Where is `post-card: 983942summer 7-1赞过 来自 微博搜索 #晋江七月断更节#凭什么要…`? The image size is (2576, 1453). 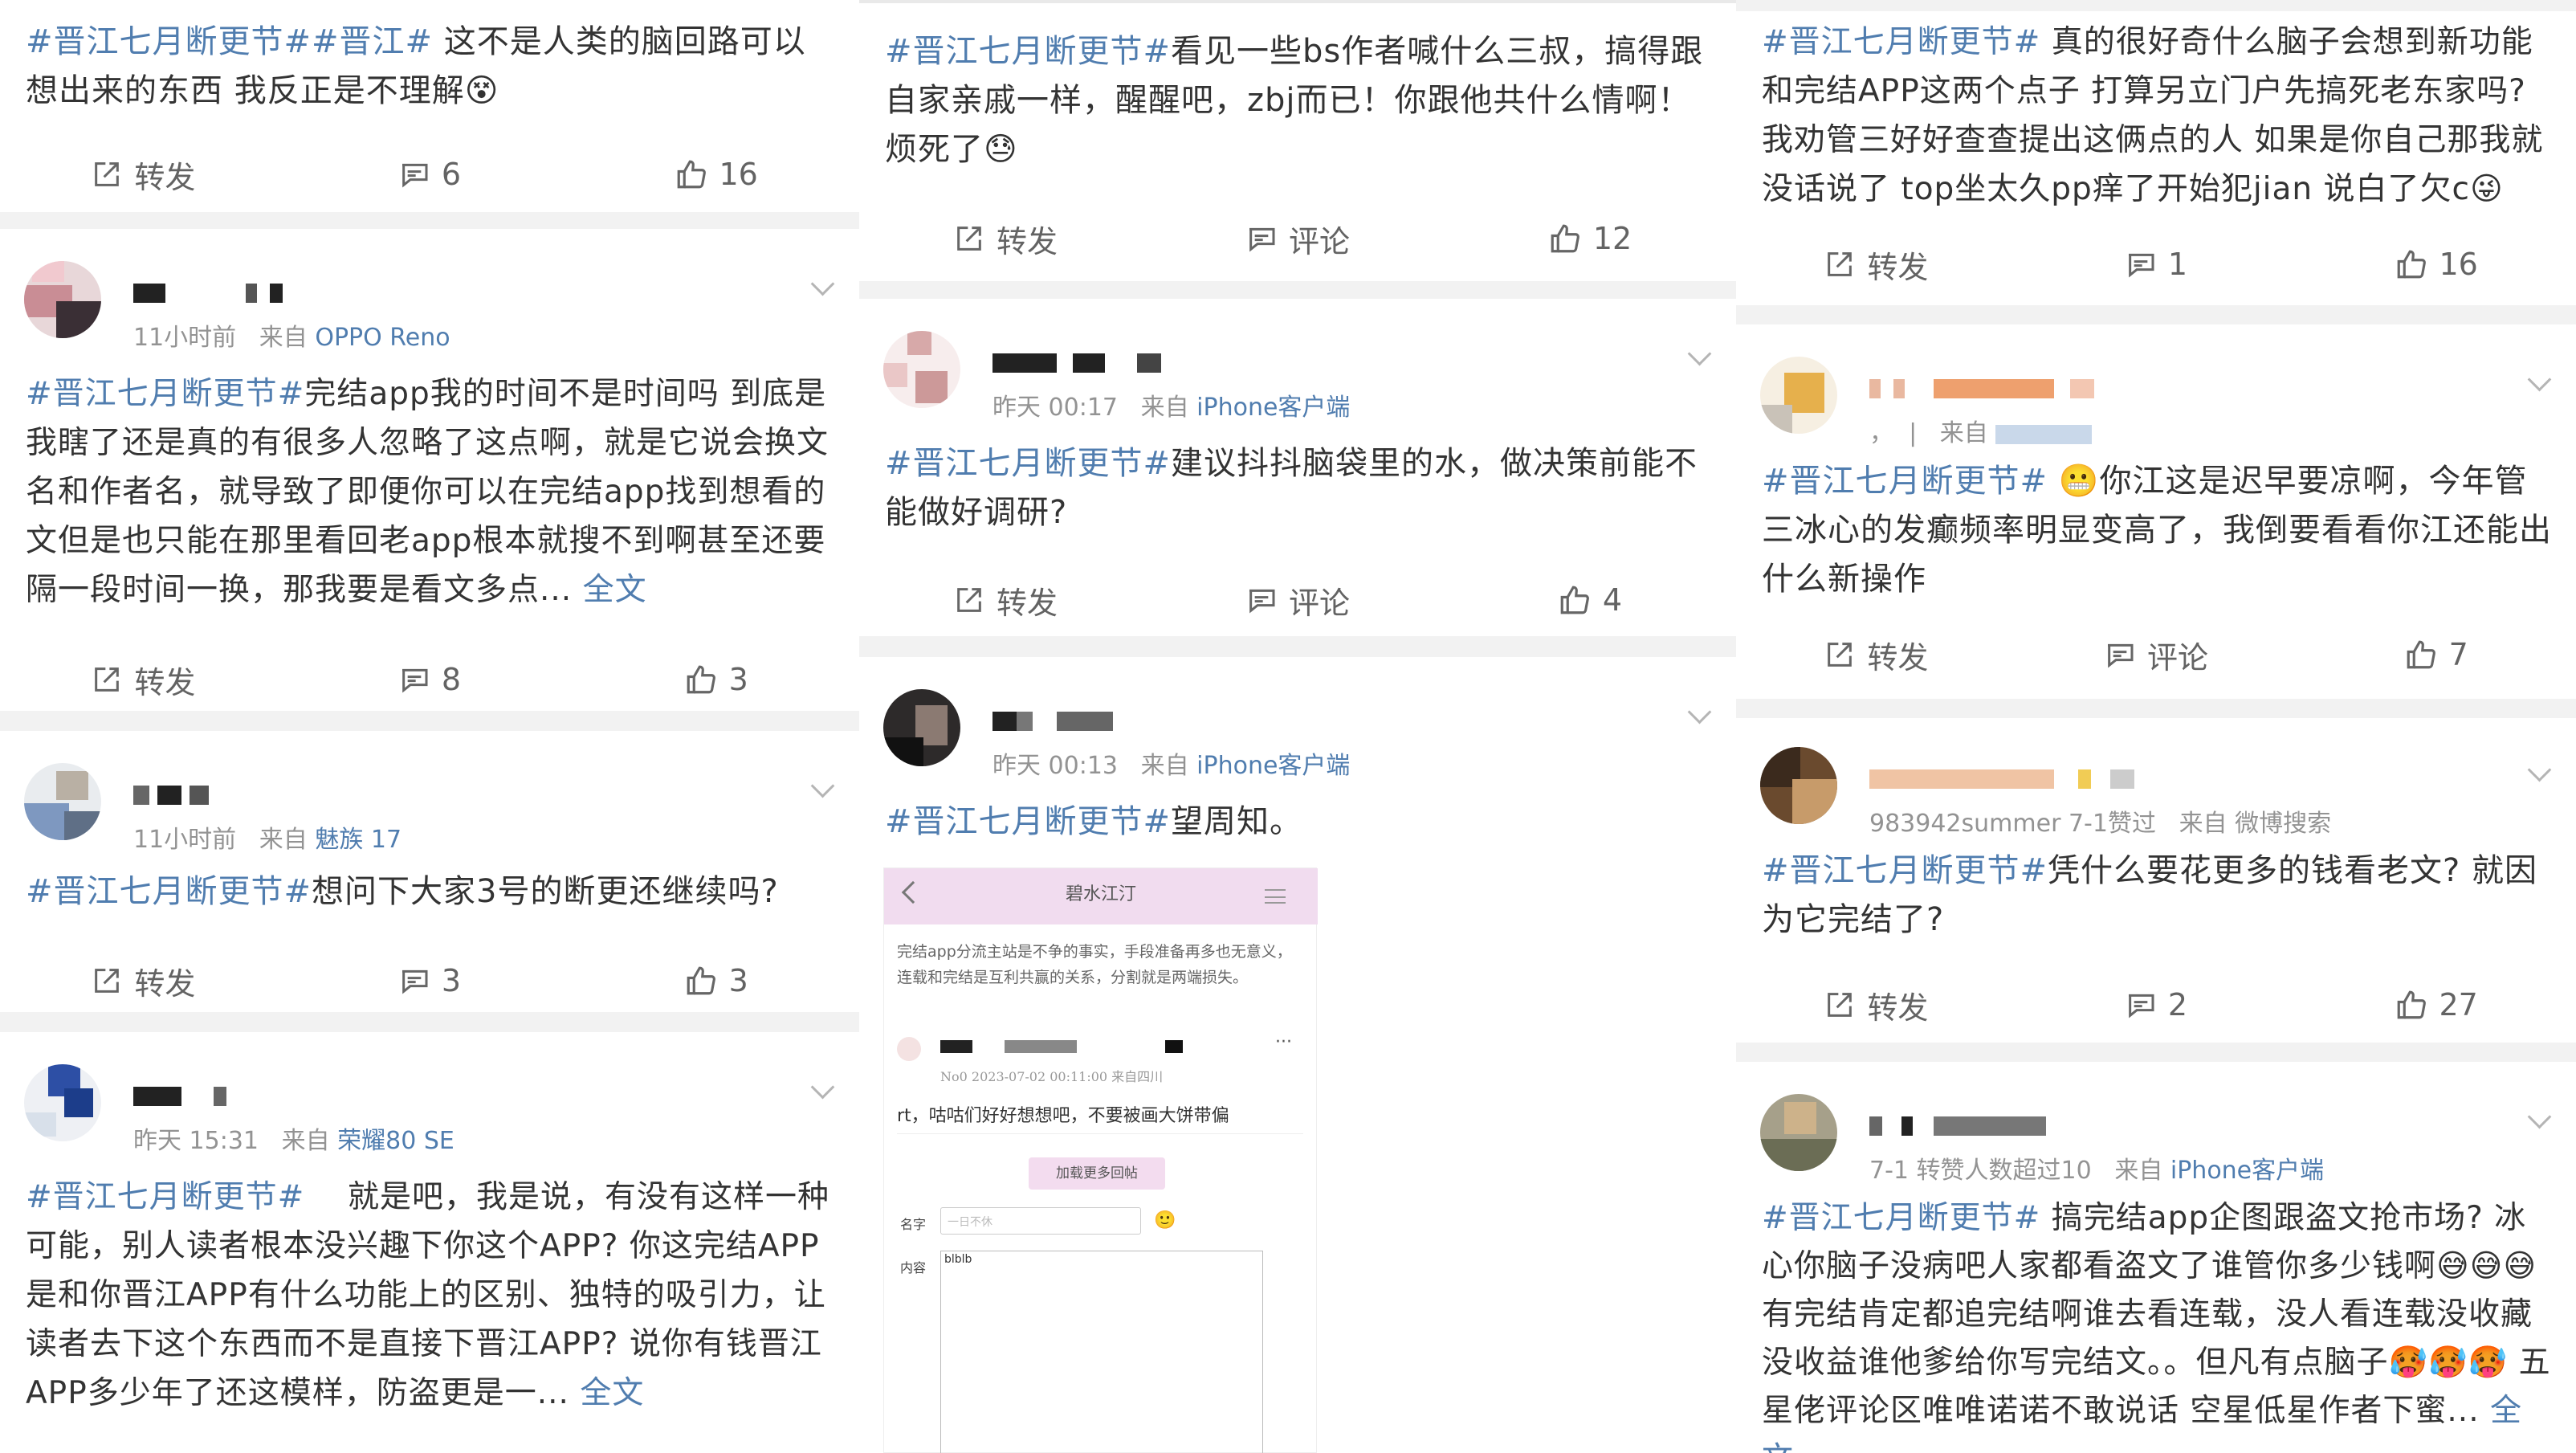
post-card: 983942summer 7-1赞过 来自 微博搜索 #晋江七月断更节#凭什么要… is located at coordinates (2156, 880).